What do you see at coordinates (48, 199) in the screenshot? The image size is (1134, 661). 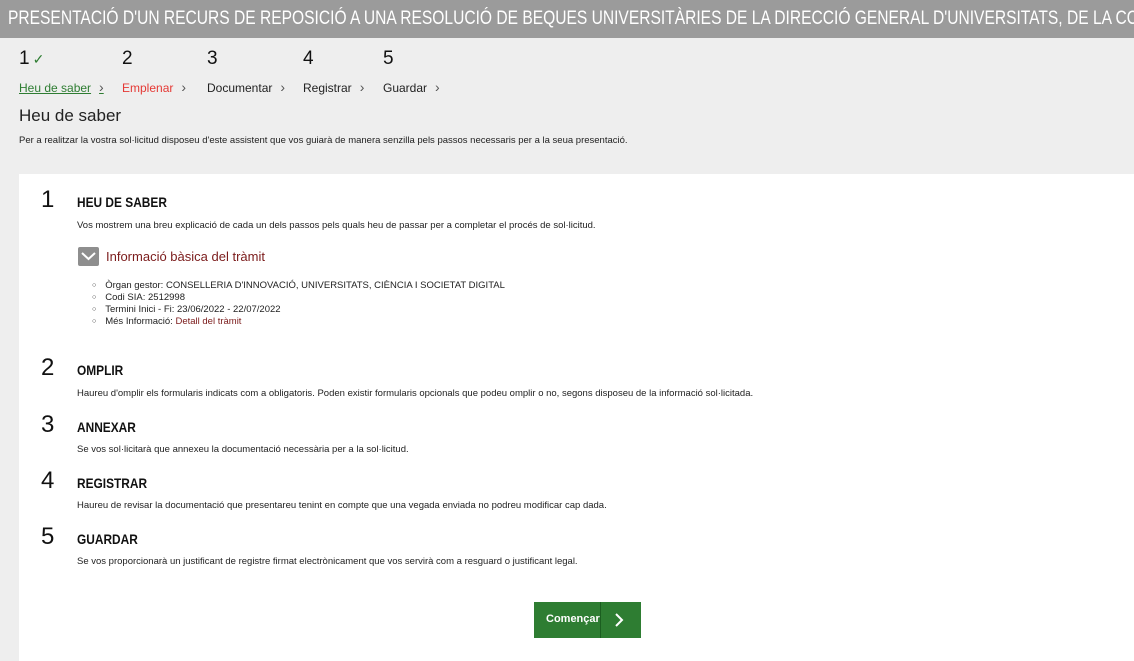 I see `item-number: 1` at bounding box center [48, 199].